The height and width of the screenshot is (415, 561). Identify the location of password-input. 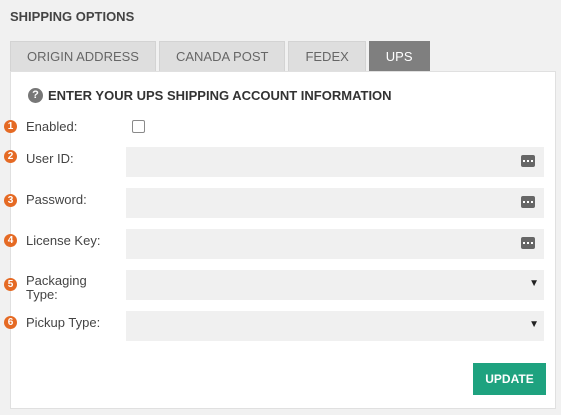
(335, 203).